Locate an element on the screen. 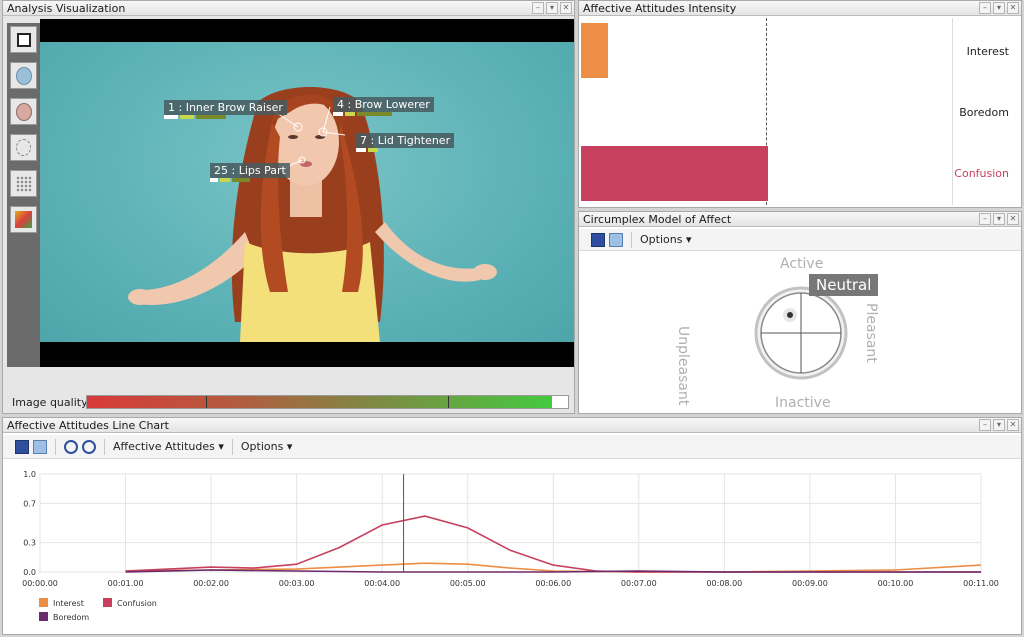 The width and height of the screenshot is (1024, 637). y-tick-label: 0.3 is located at coordinates (29, 543).